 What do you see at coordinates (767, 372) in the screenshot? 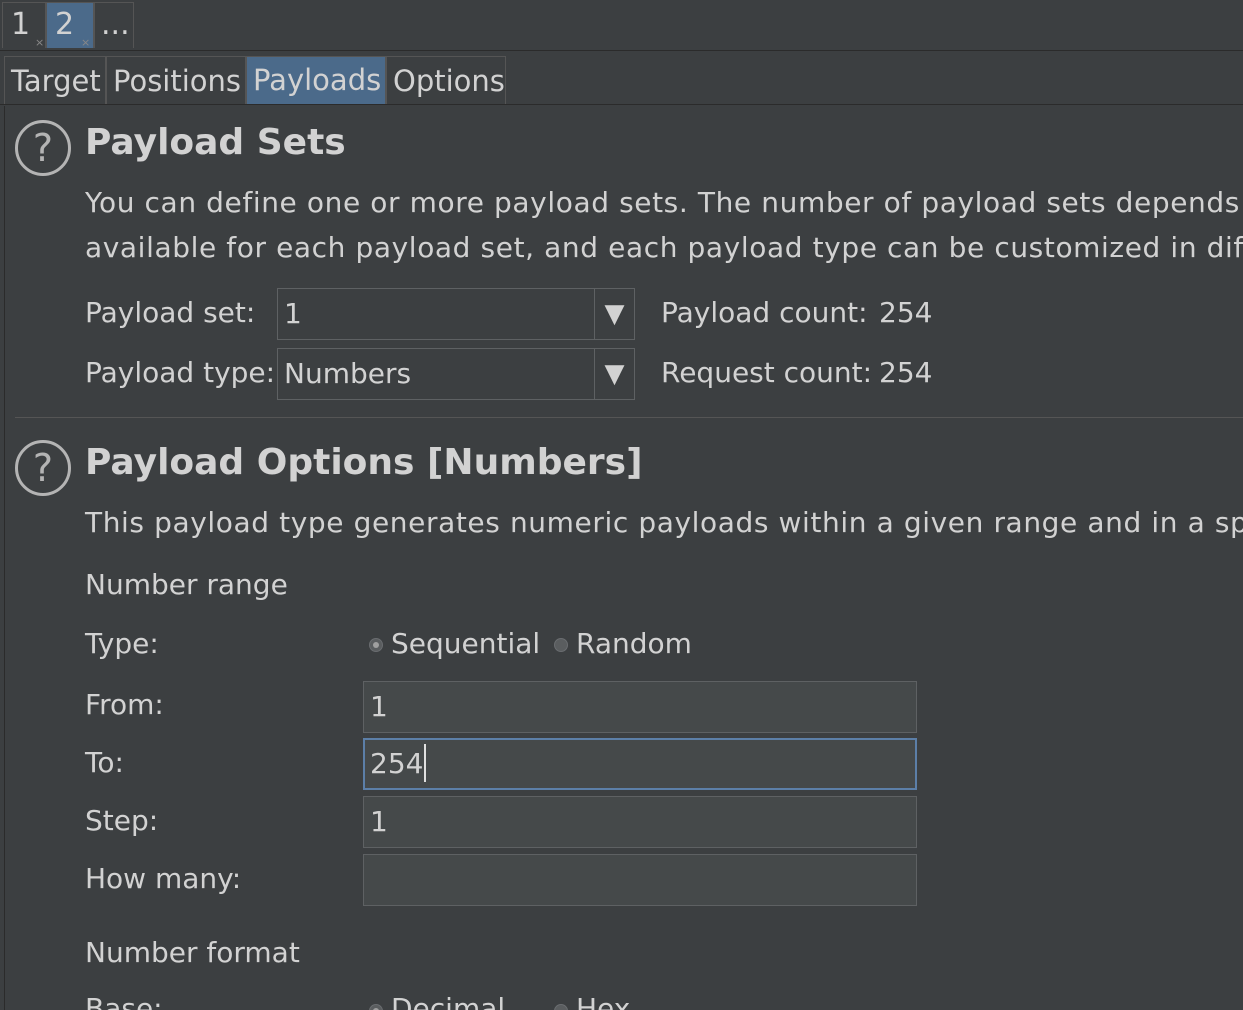
I see `request-count-label: Request count:` at bounding box center [767, 372].